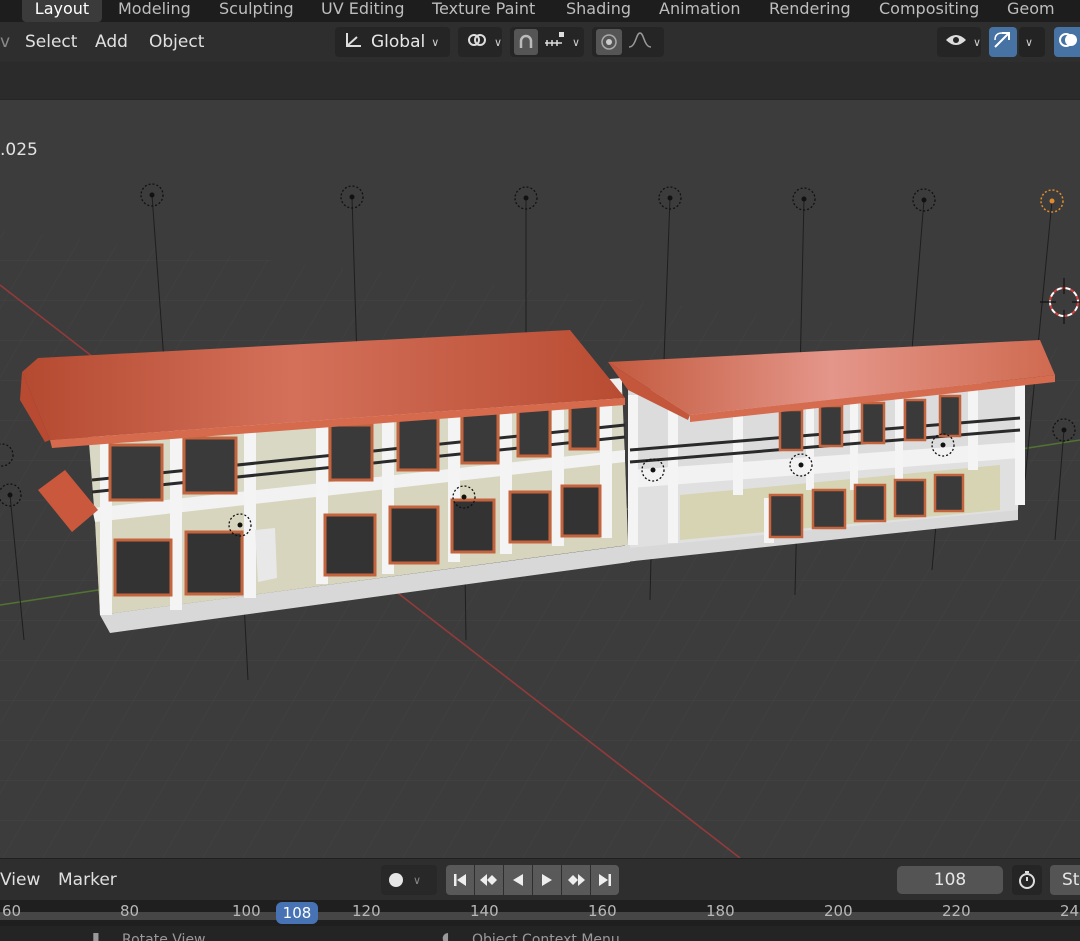 The image size is (1080, 941). Describe the element at coordinates (87, 880) in the screenshot. I see `menu-marker: Marker` at that location.